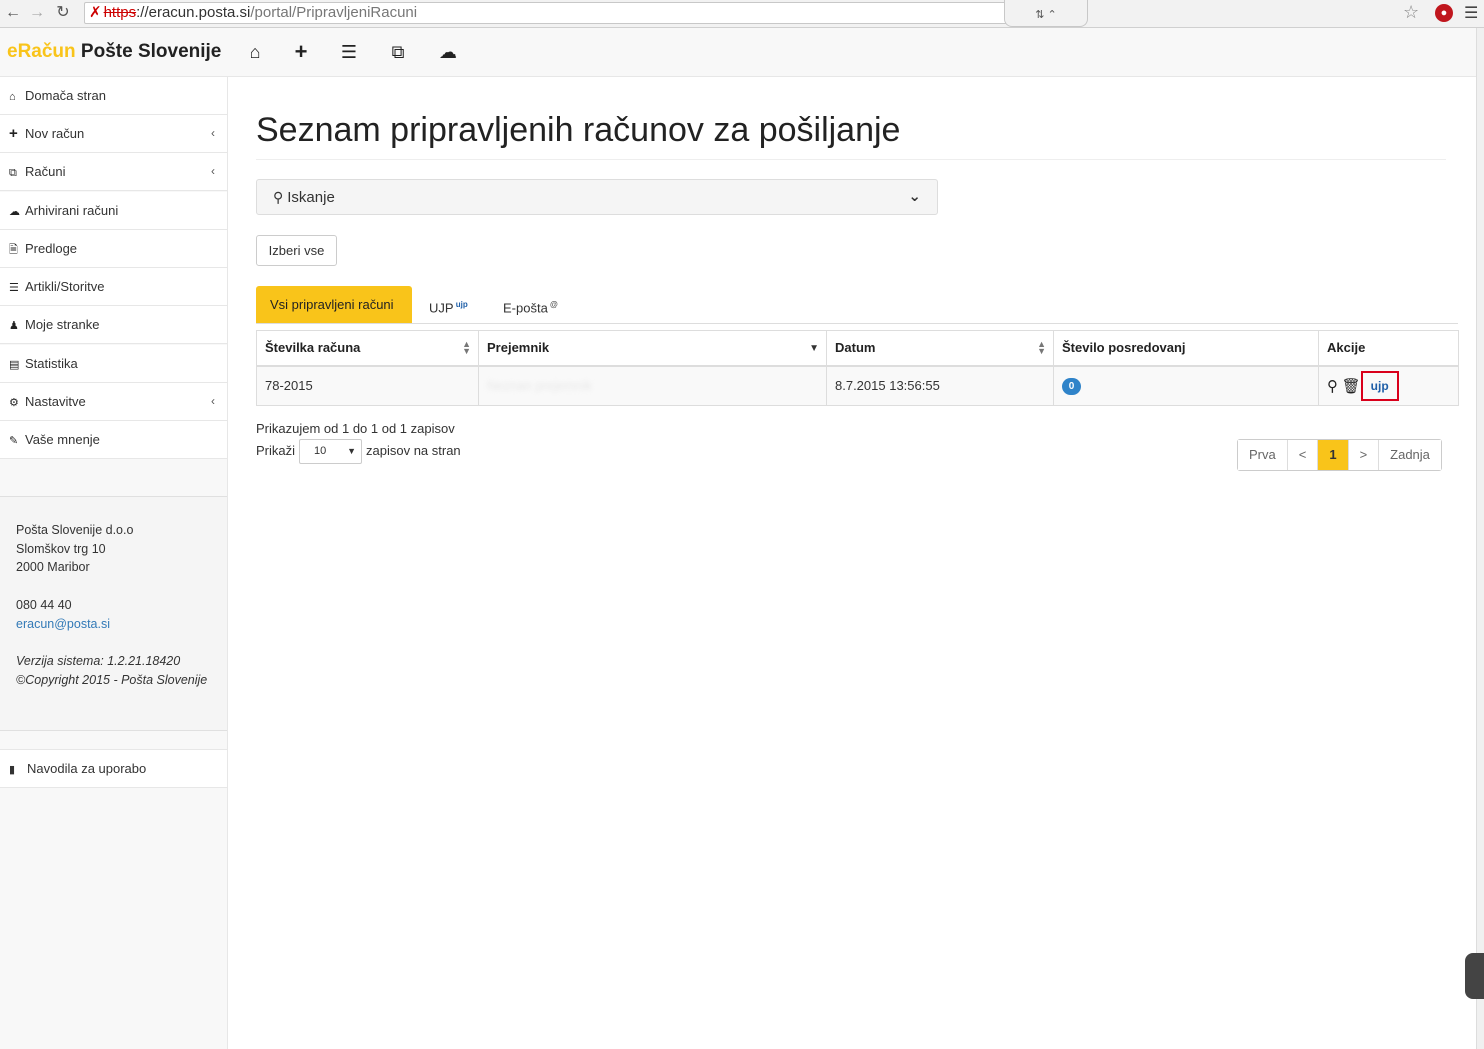 This screenshot has width=1484, height=1049. I want to click on bookmark-star-icon: ☆, so click(1411, 12).